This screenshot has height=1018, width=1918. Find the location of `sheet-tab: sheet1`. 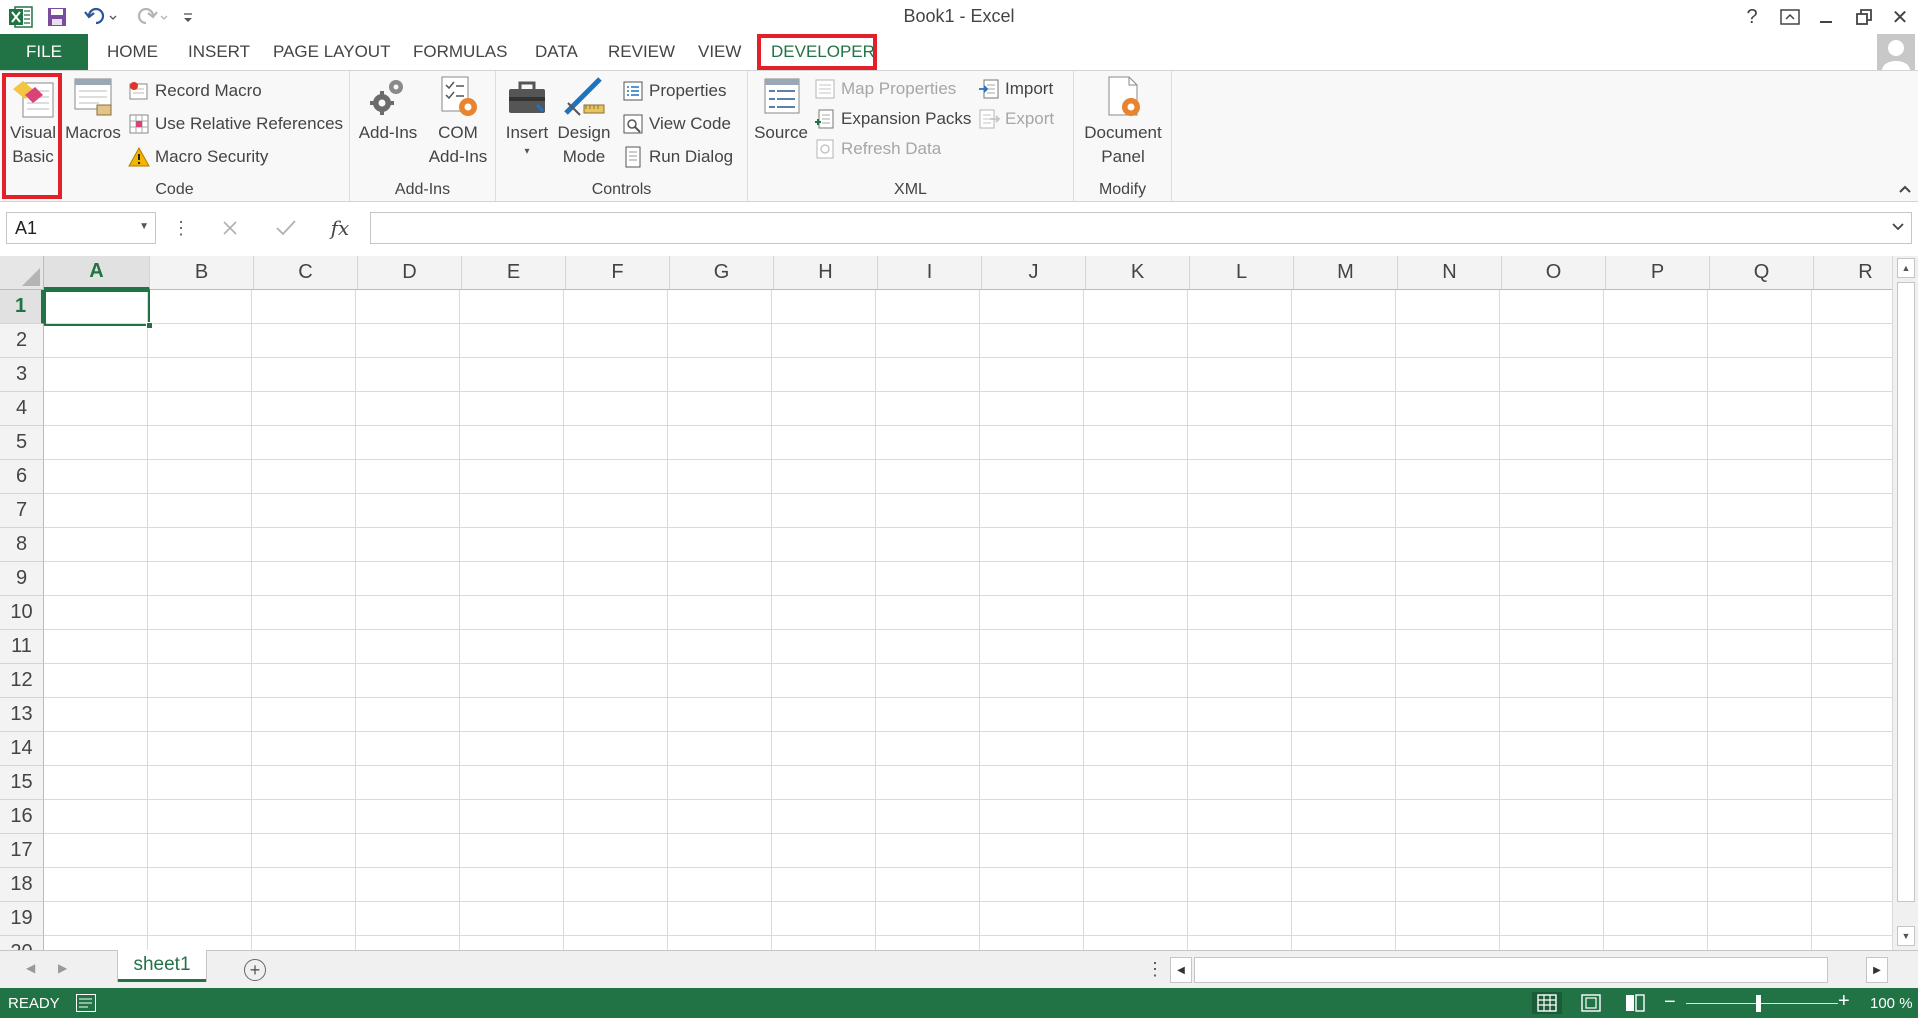

sheet-tab: sheet1 is located at coordinates (162, 966).